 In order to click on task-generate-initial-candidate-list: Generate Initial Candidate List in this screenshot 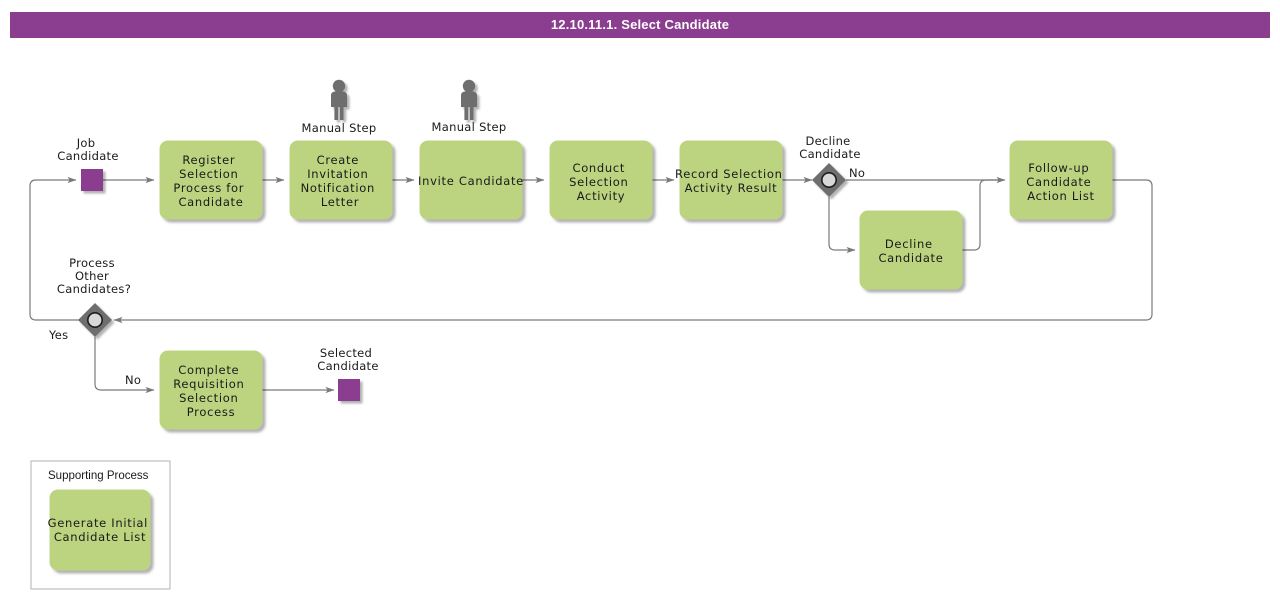, I will do `click(100, 530)`.